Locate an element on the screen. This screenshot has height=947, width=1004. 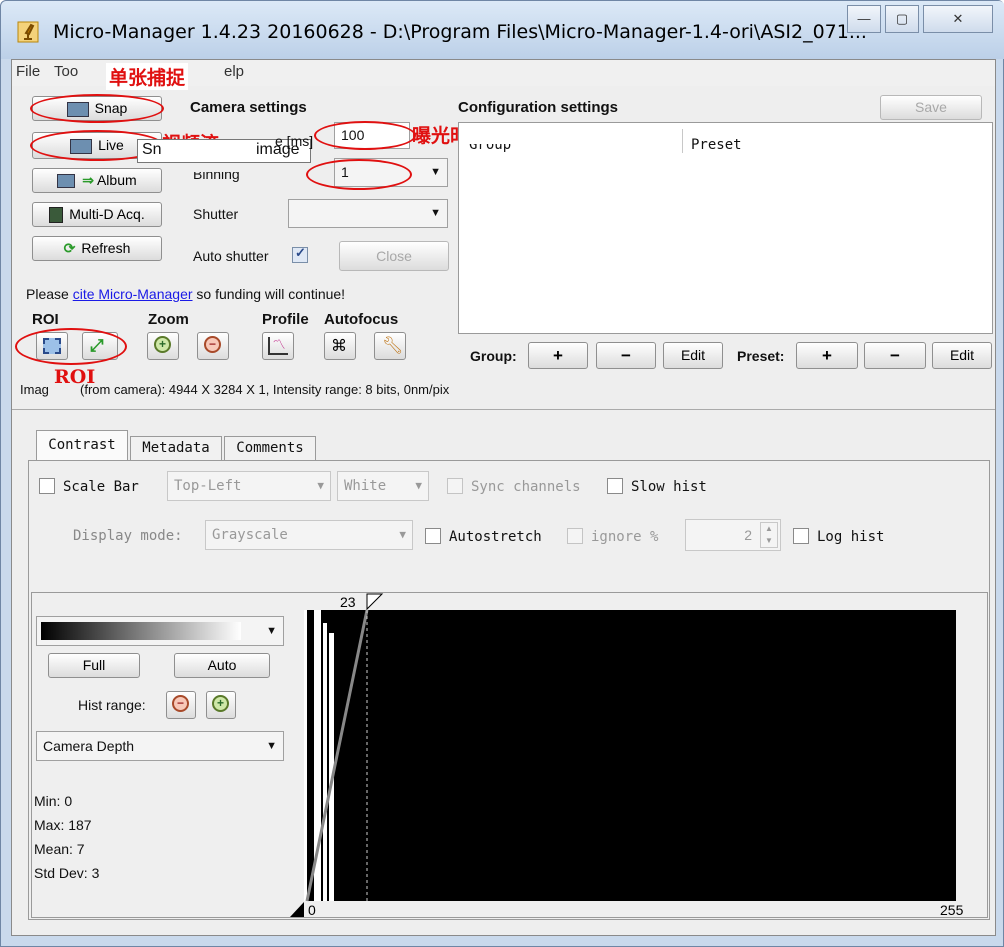
tooltip-left: Sn is located at coordinates (152, 149).